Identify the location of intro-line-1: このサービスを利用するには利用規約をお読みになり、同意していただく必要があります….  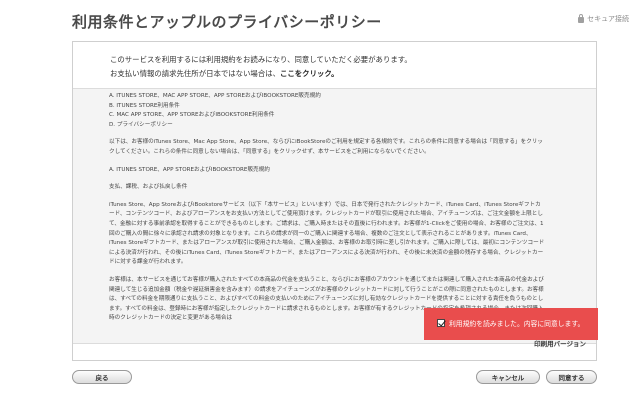
(261, 59).